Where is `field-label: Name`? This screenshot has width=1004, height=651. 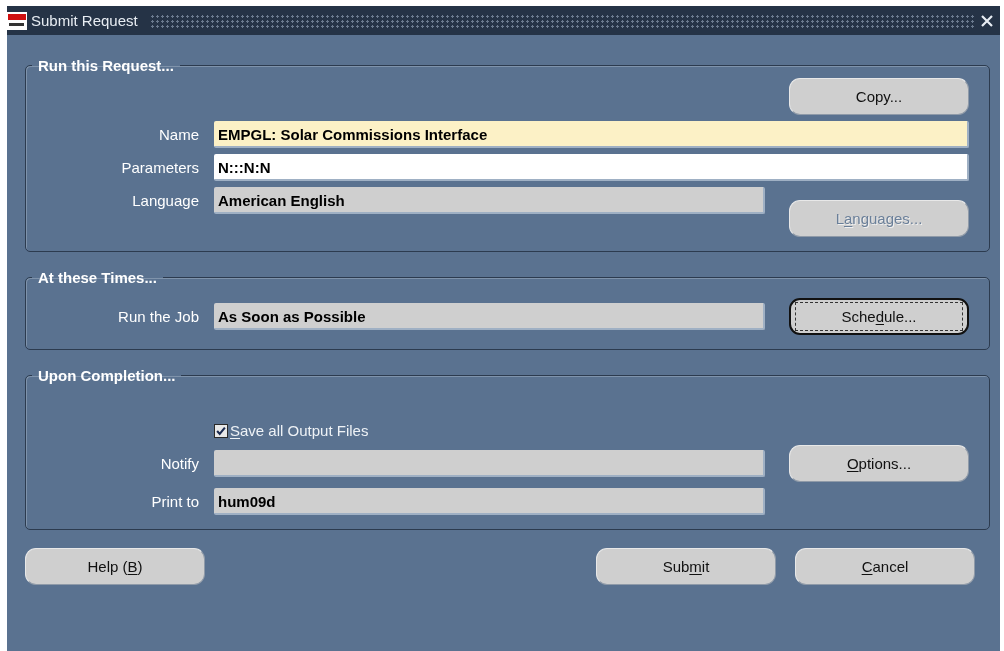
field-label: Name is located at coordinates (179, 134).